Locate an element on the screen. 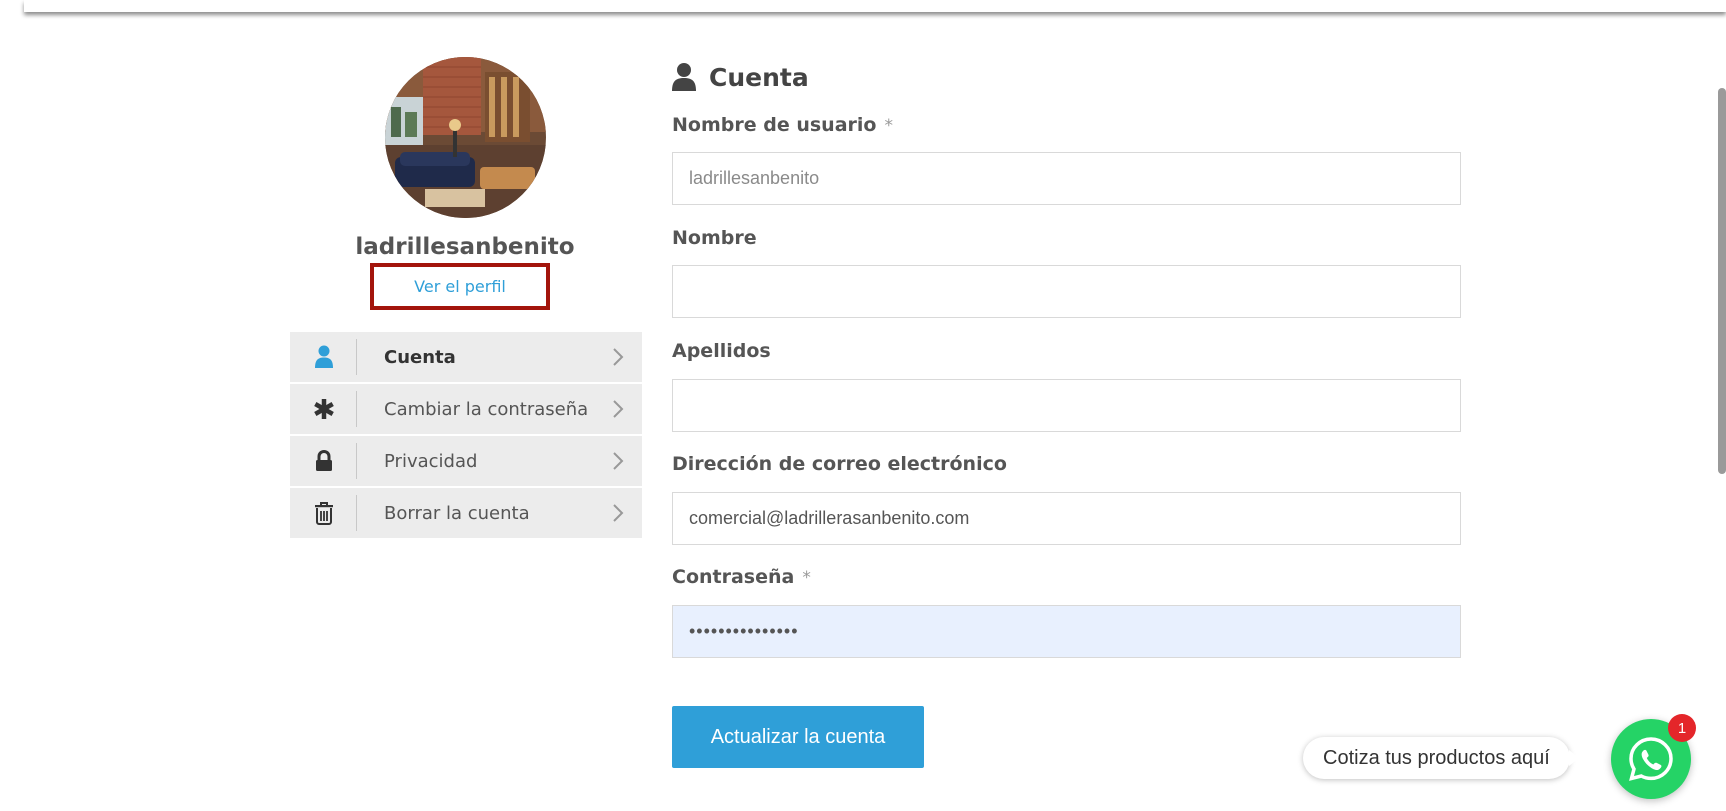  username-input is located at coordinates (1066, 178).